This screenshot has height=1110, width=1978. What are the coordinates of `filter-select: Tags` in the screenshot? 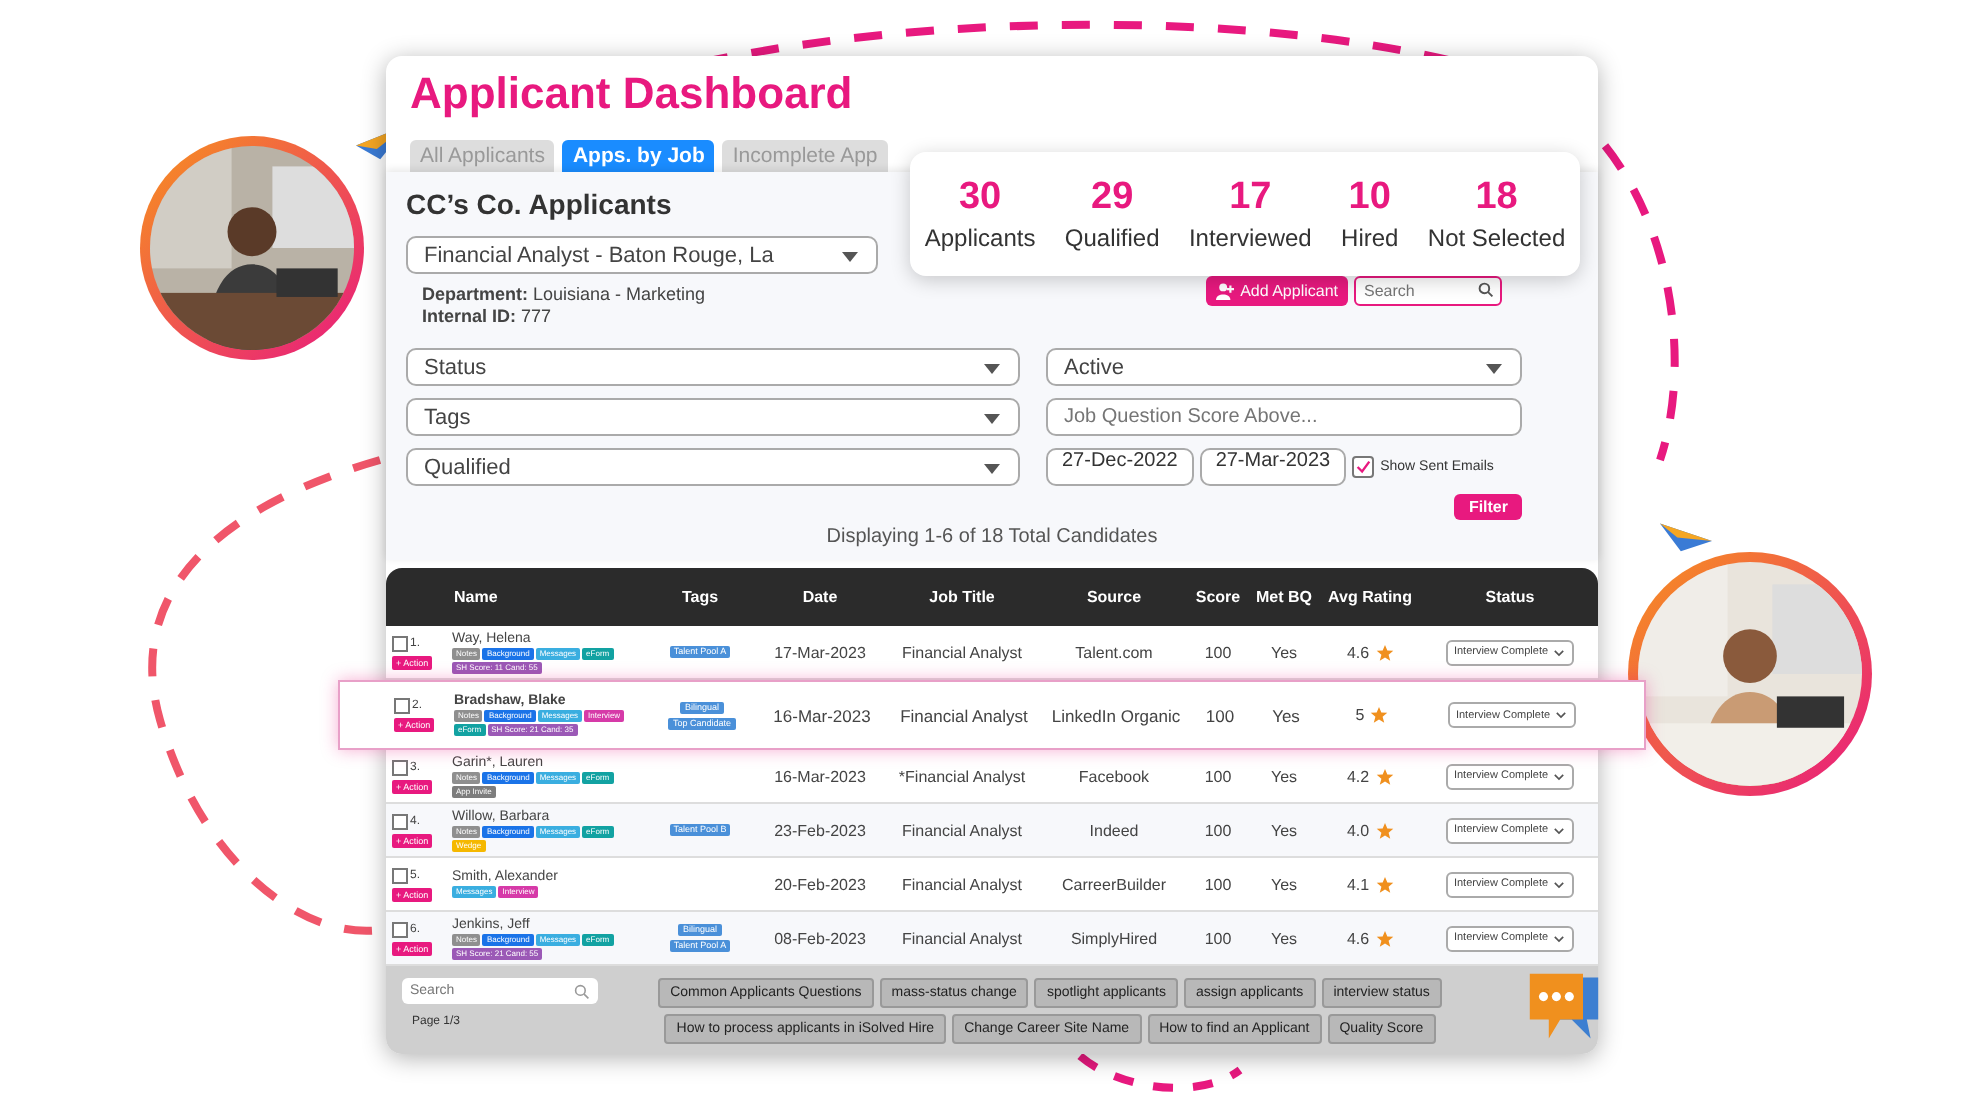 It's located at (713, 417).